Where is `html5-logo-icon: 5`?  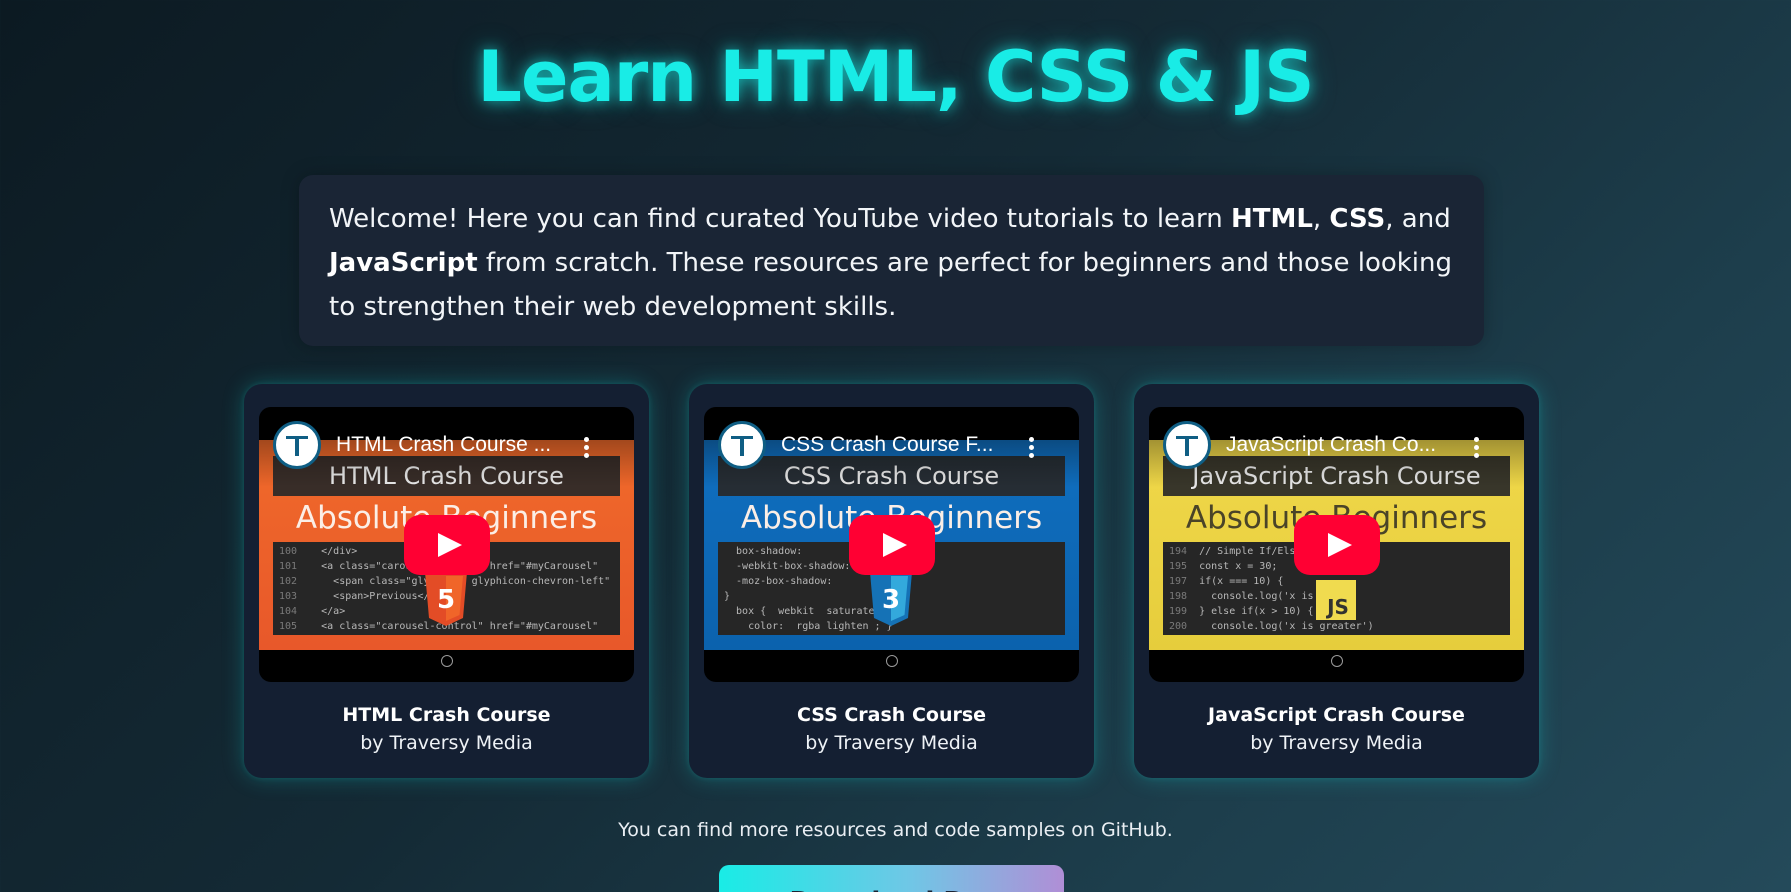
html5-logo-icon: 5 is located at coordinates (446, 599).